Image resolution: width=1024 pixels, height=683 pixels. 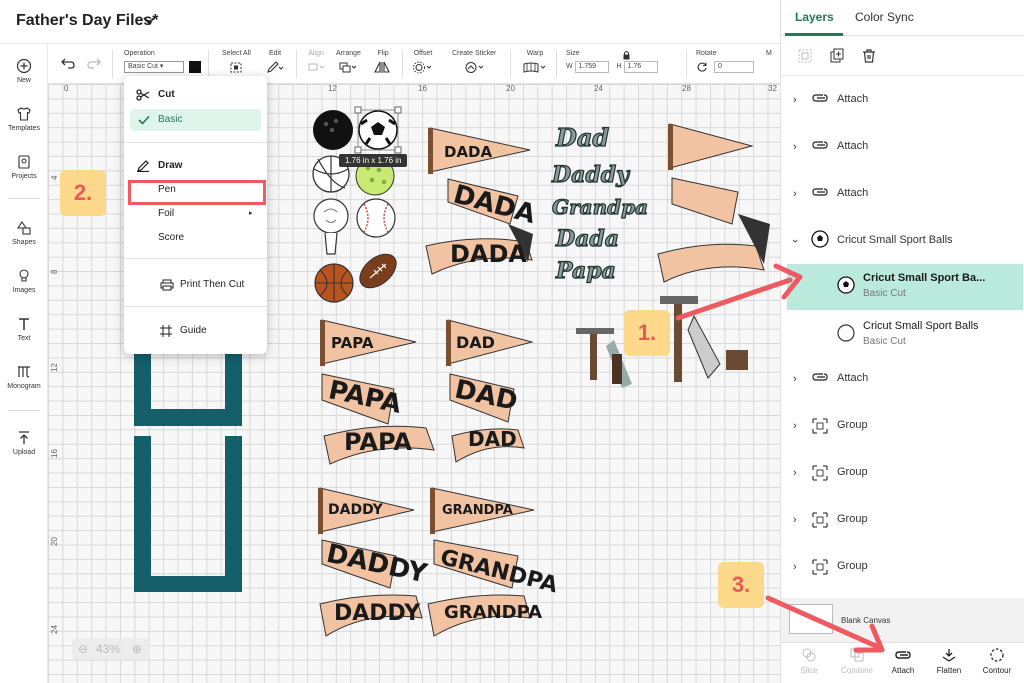 What do you see at coordinates (390, 22) in the screenshot?
I see `top-bar: Father's Day Files*` at bounding box center [390, 22].